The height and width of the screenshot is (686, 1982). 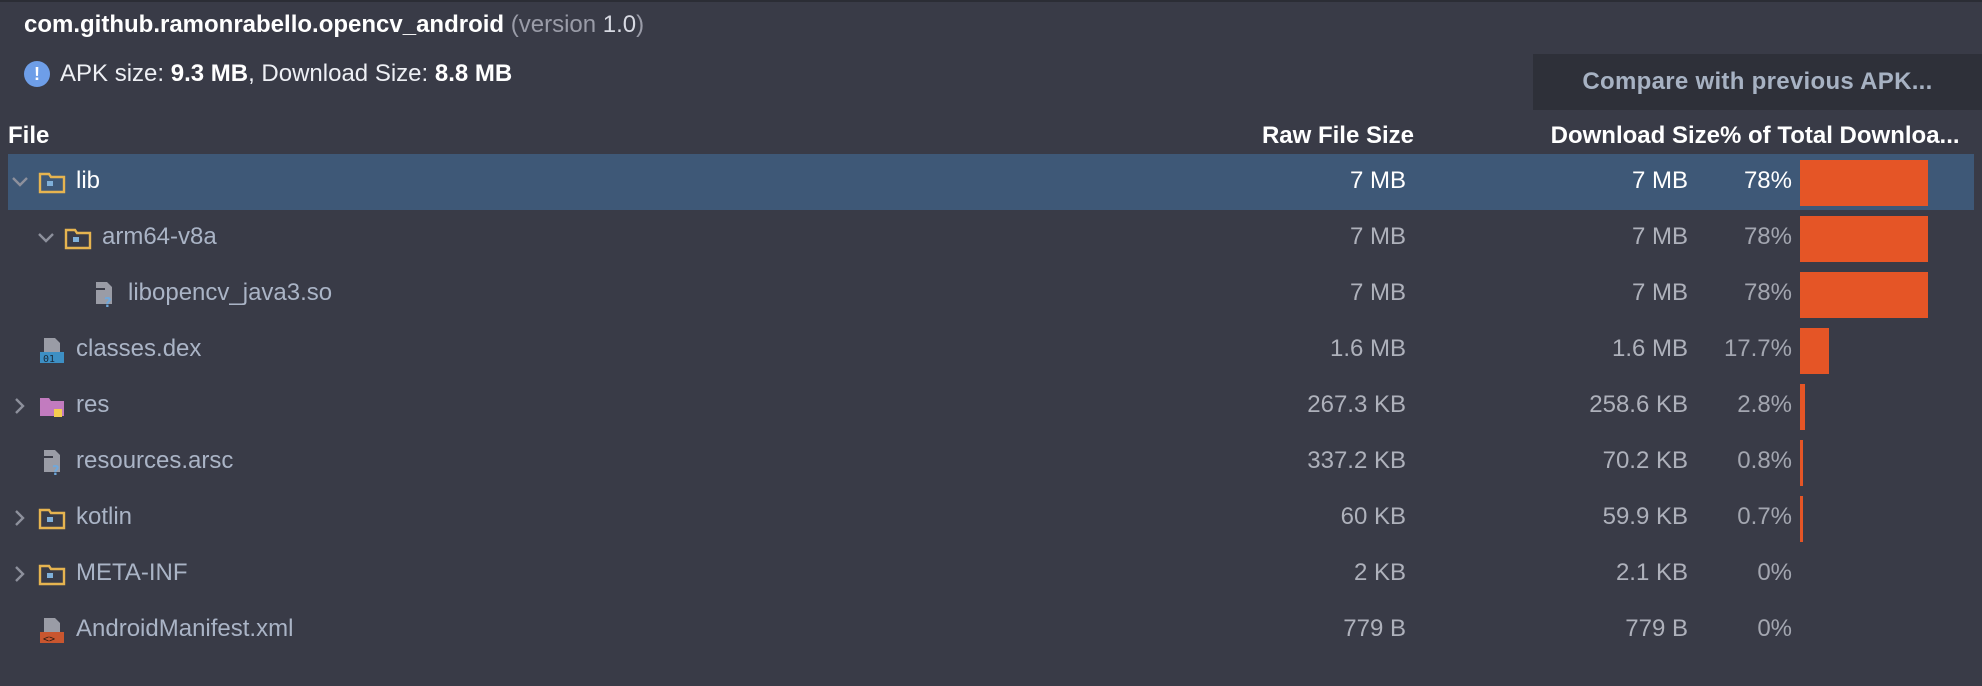 What do you see at coordinates (139, 348) in the screenshot?
I see `file-name: classes.dex` at bounding box center [139, 348].